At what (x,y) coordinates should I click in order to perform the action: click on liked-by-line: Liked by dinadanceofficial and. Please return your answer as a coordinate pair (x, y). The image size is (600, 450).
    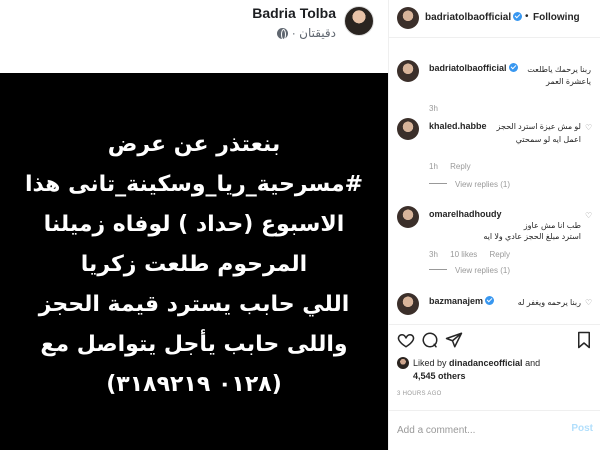
    Looking at the image, I should click on (476, 363).